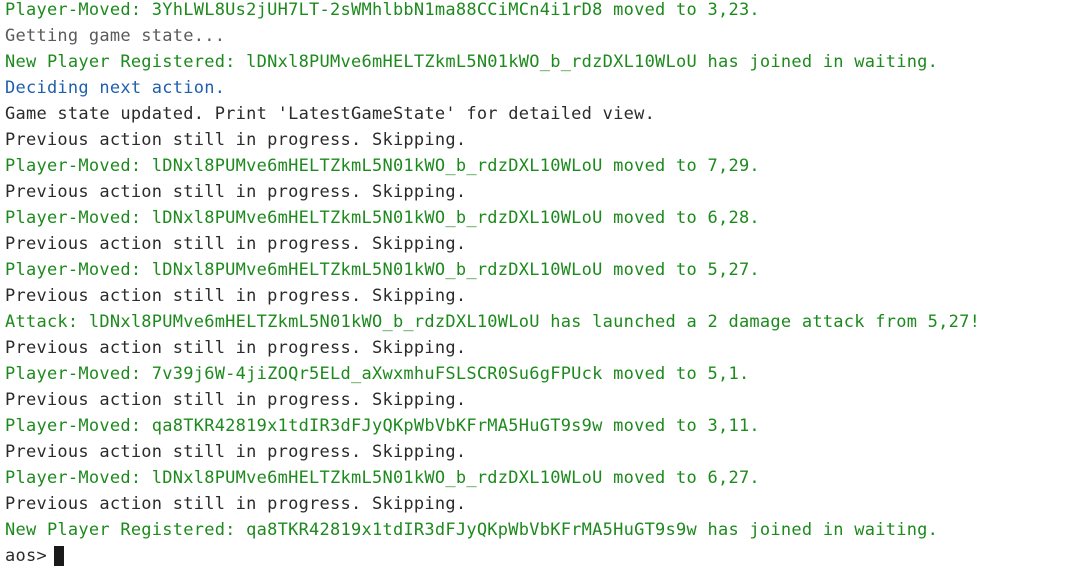 Image resolution: width=1080 pixels, height=569 pixels. Describe the element at coordinates (26, 556) in the screenshot. I see `prompt-label: aos>` at that location.